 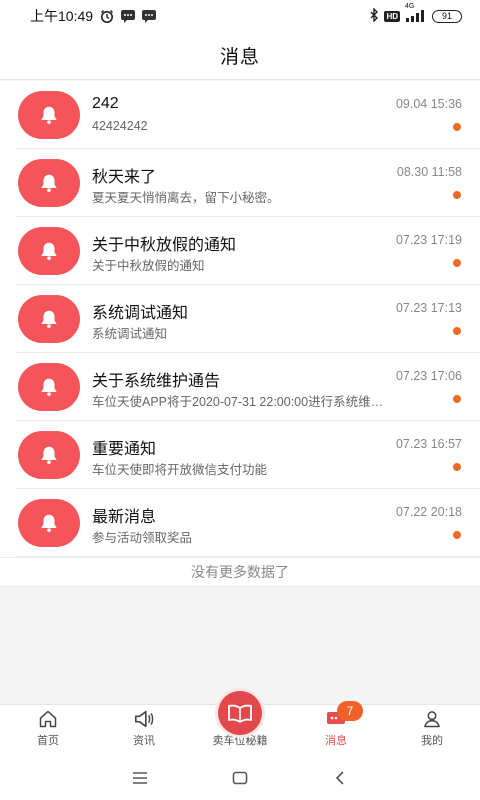 What do you see at coordinates (130, 334) in the screenshot?
I see `message-preview: 系统调试通知` at bounding box center [130, 334].